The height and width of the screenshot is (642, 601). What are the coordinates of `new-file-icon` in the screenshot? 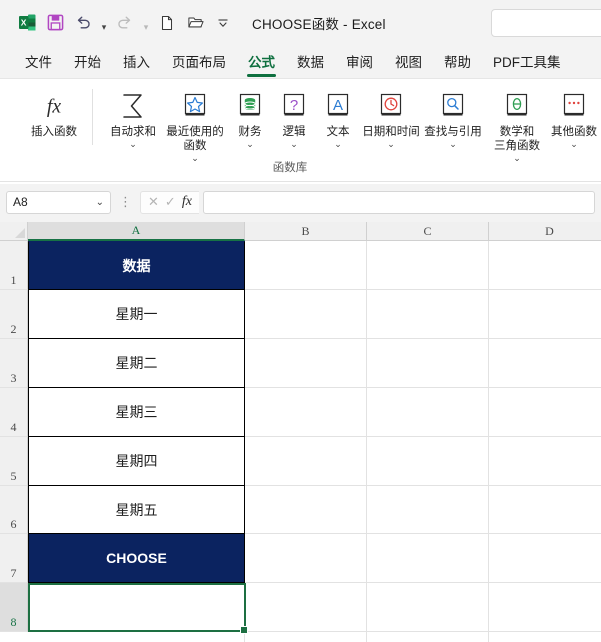 It's located at (167, 23).